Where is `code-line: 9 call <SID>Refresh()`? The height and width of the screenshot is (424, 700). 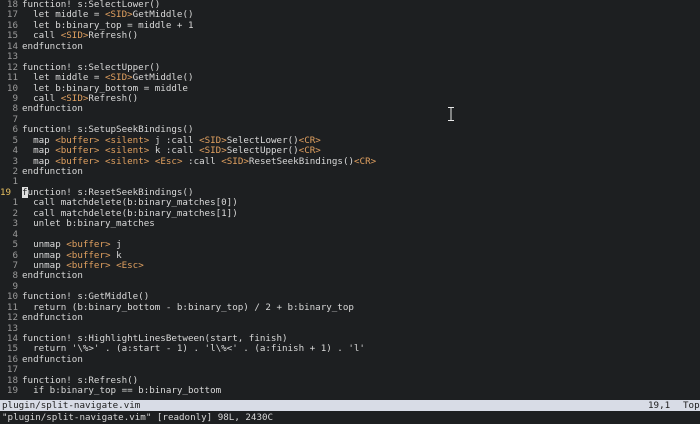
code-line: 9 call <SID>Refresh() is located at coordinates (350, 98).